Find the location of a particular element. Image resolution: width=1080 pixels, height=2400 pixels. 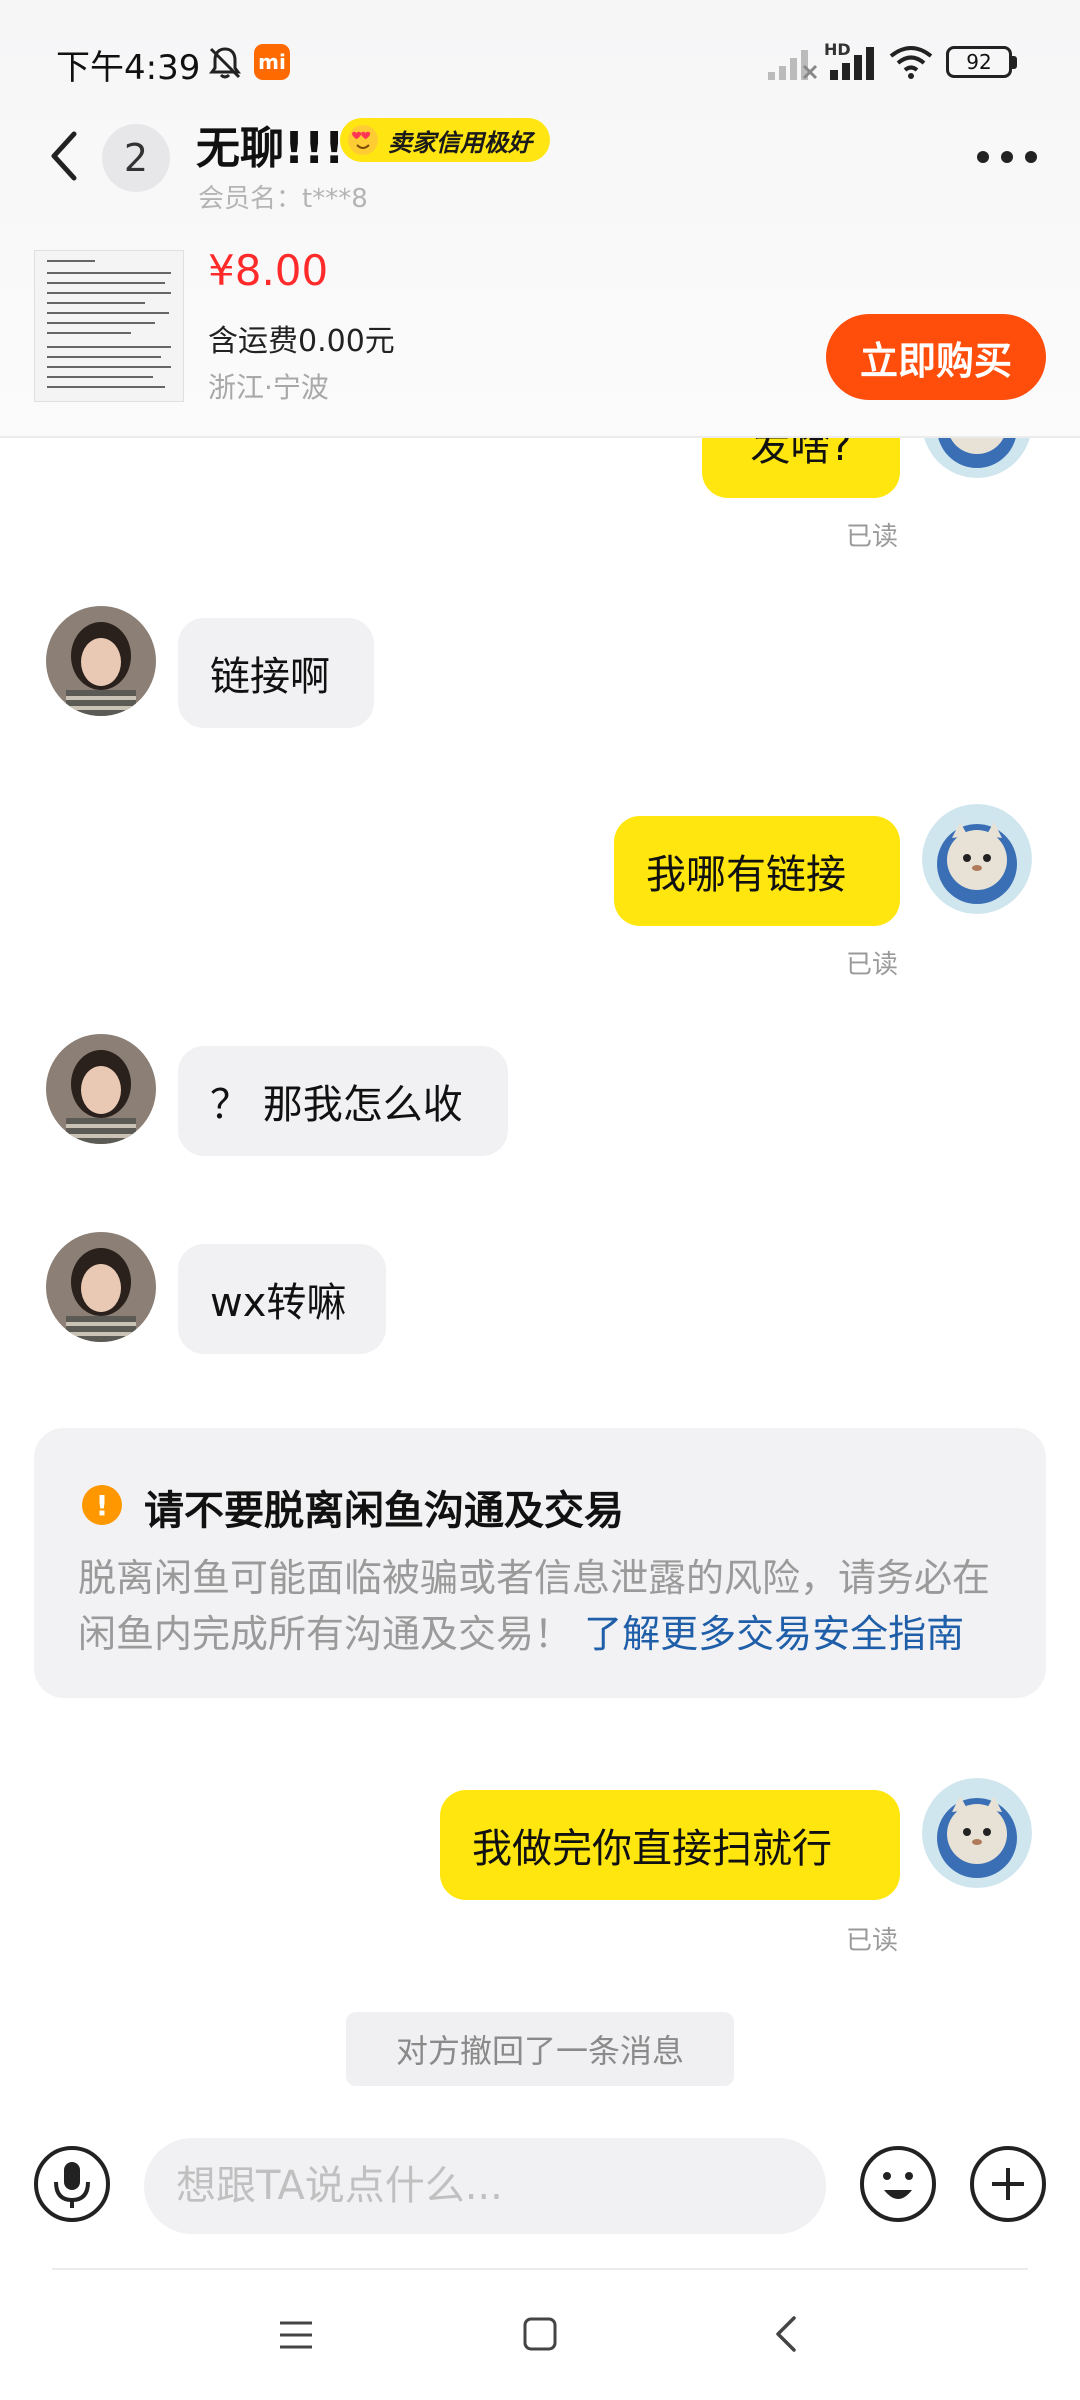

product-price: ¥8.00 is located at coordinates (268, 270).